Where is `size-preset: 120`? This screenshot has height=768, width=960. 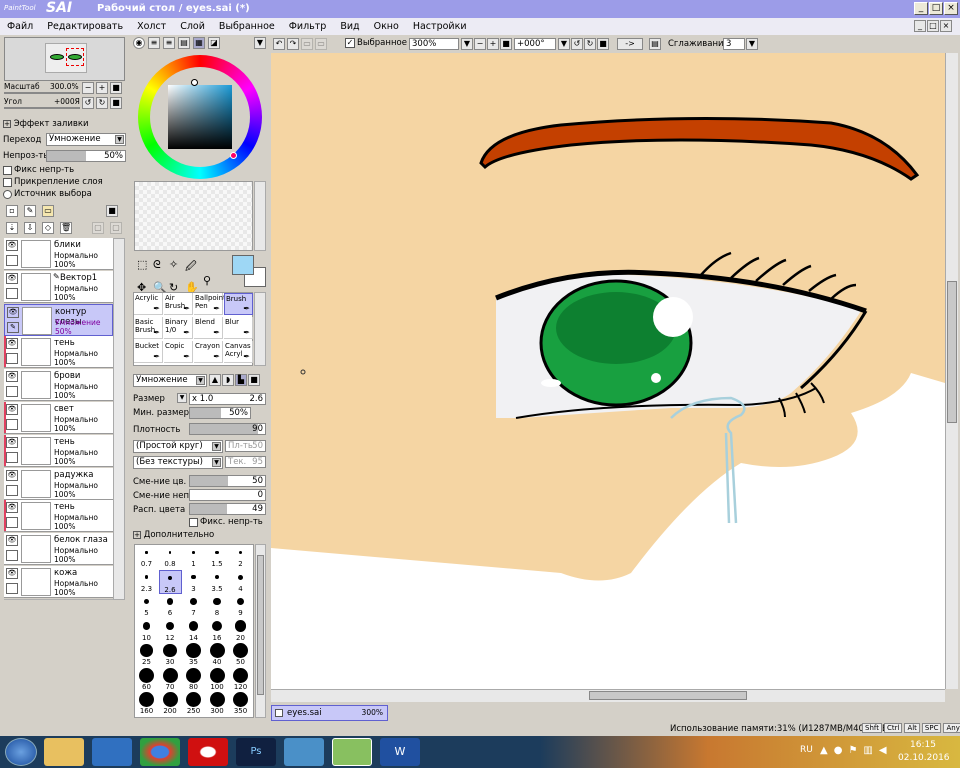 size-preset: 120 is located at coordinates (240, 679).